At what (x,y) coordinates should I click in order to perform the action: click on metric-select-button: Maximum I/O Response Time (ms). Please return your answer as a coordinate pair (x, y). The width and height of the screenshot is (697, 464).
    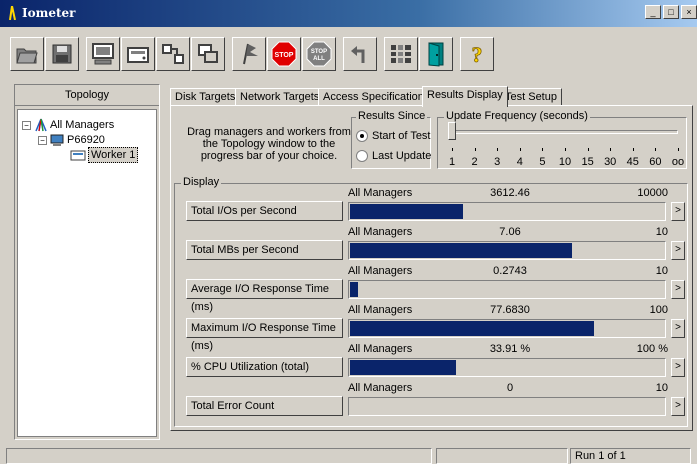
    Looking at the image, I should click on (264, 335).